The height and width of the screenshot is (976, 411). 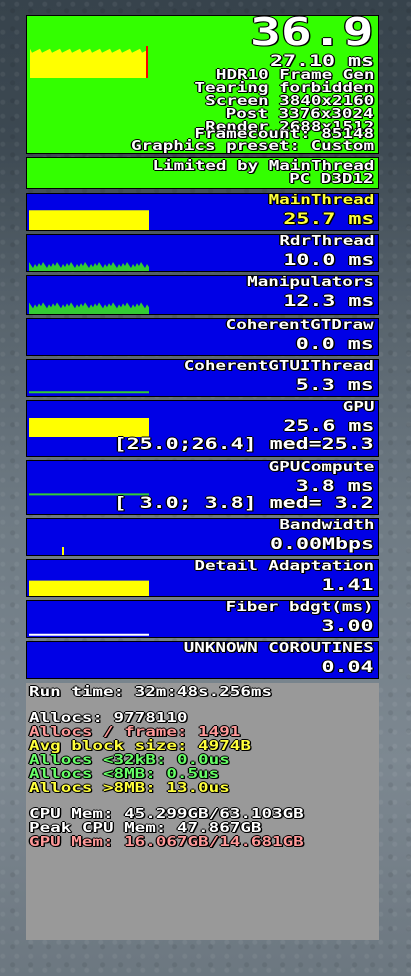 I want to click on gpucompute-range: [ 3.0; 3.8] med= 3.2, so click(x=243, y=502).